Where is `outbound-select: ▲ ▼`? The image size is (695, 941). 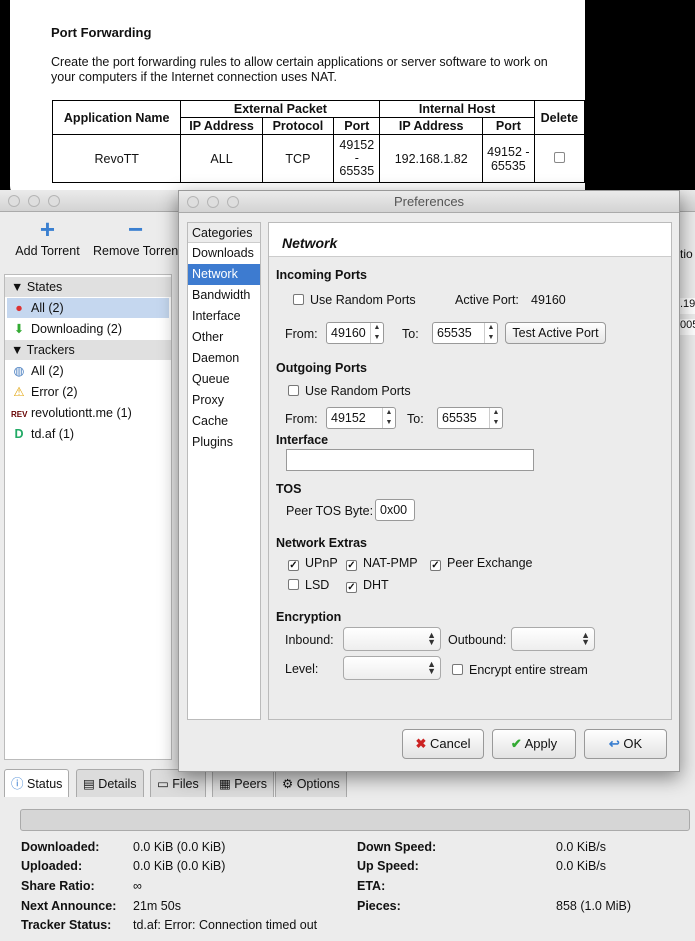
outbound-select: ▲ ▼ is located at coordinates (553, 639).